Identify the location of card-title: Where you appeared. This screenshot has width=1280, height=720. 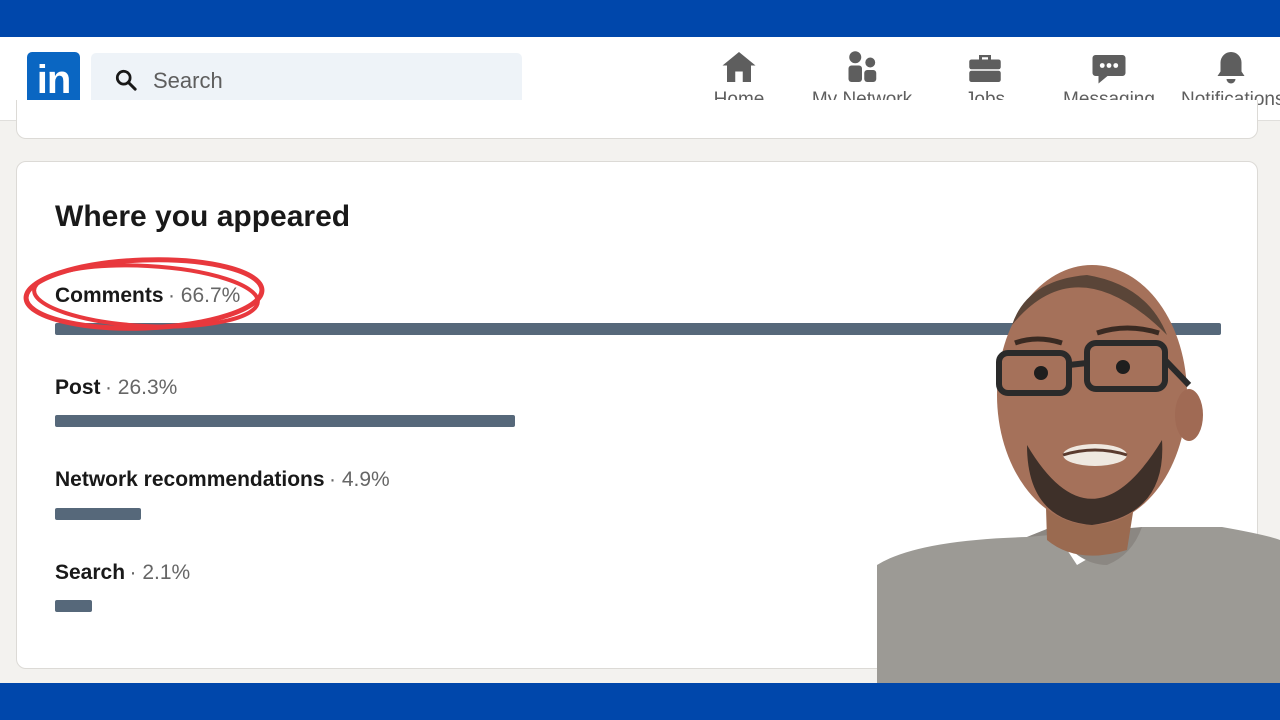
(203, 216).